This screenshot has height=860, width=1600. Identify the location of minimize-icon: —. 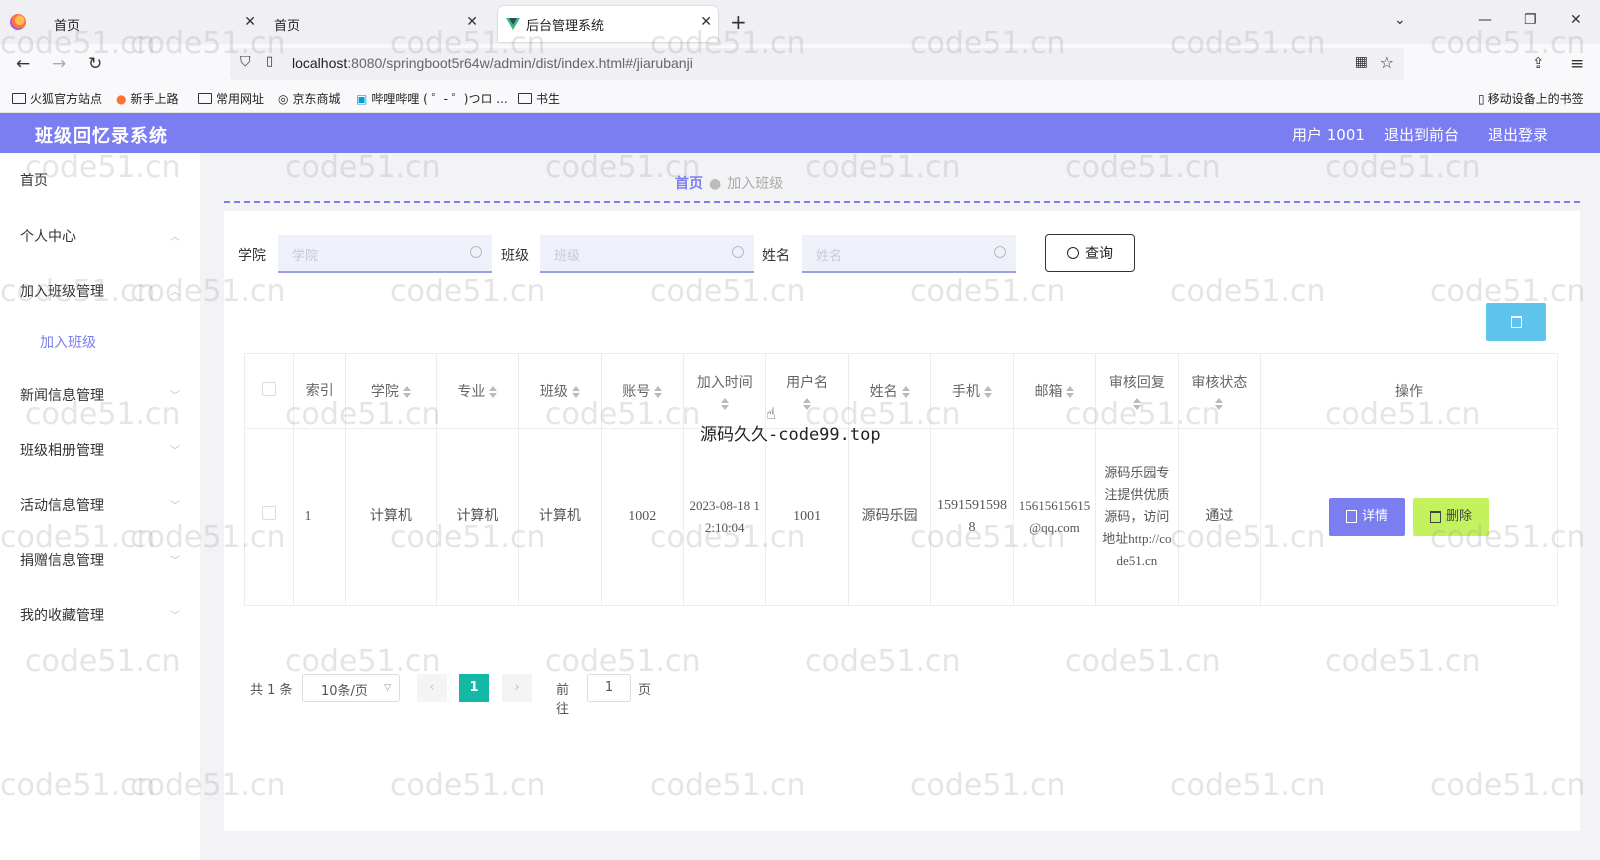
(1485, 20).